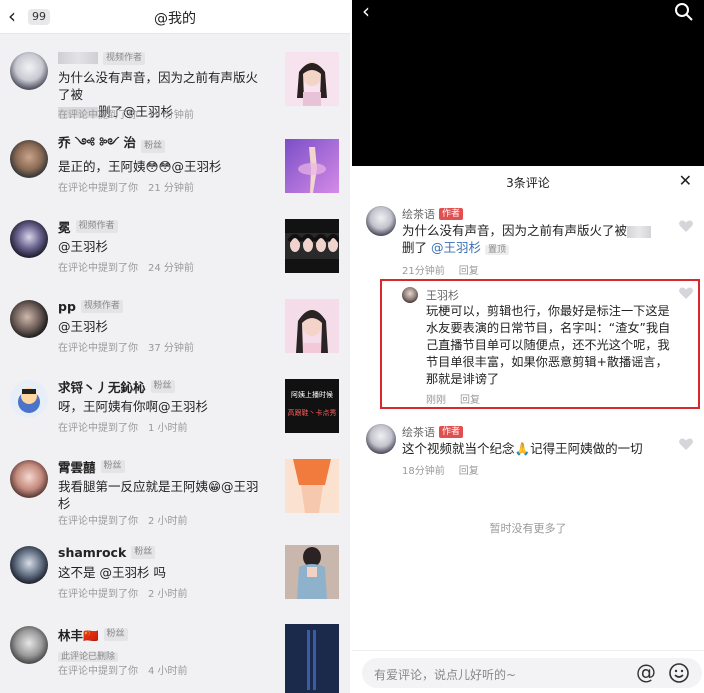  What do you see at coordinates (175, 19) in the screenshot?
I see `page-title: @我的` at bounding box center [175, 19].